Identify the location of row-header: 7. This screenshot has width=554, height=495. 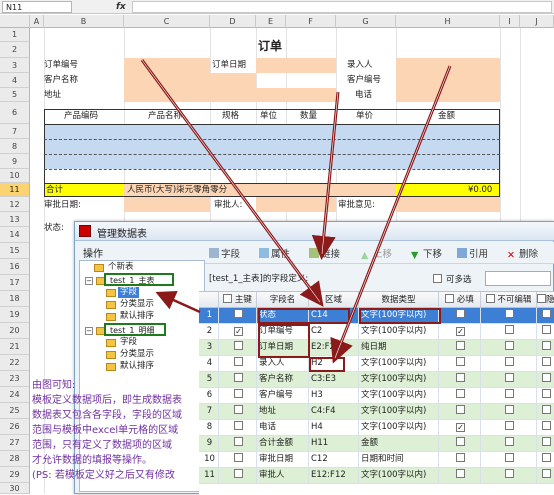
(15, 131).